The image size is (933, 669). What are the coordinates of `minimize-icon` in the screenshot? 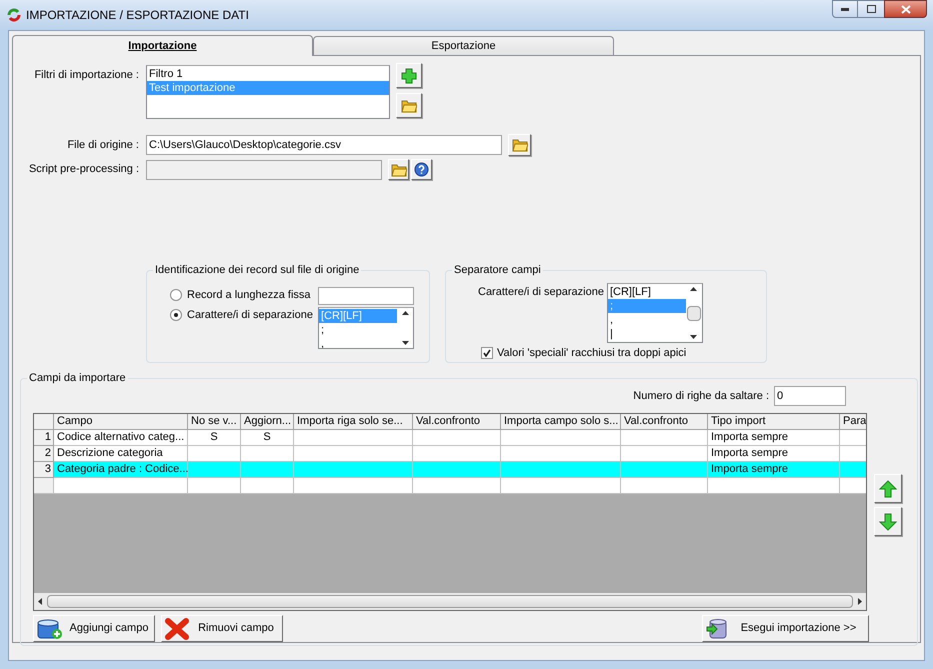 It's located at (845, 9).